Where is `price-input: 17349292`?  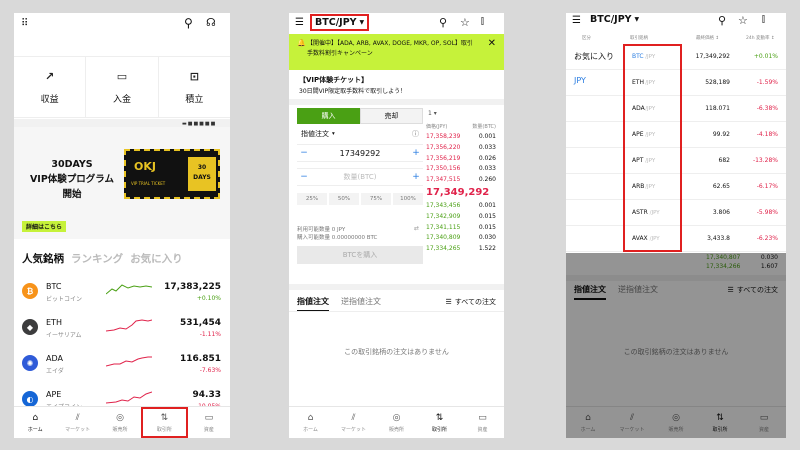
price-input: 17349292 is located at coordinates (360, 153).